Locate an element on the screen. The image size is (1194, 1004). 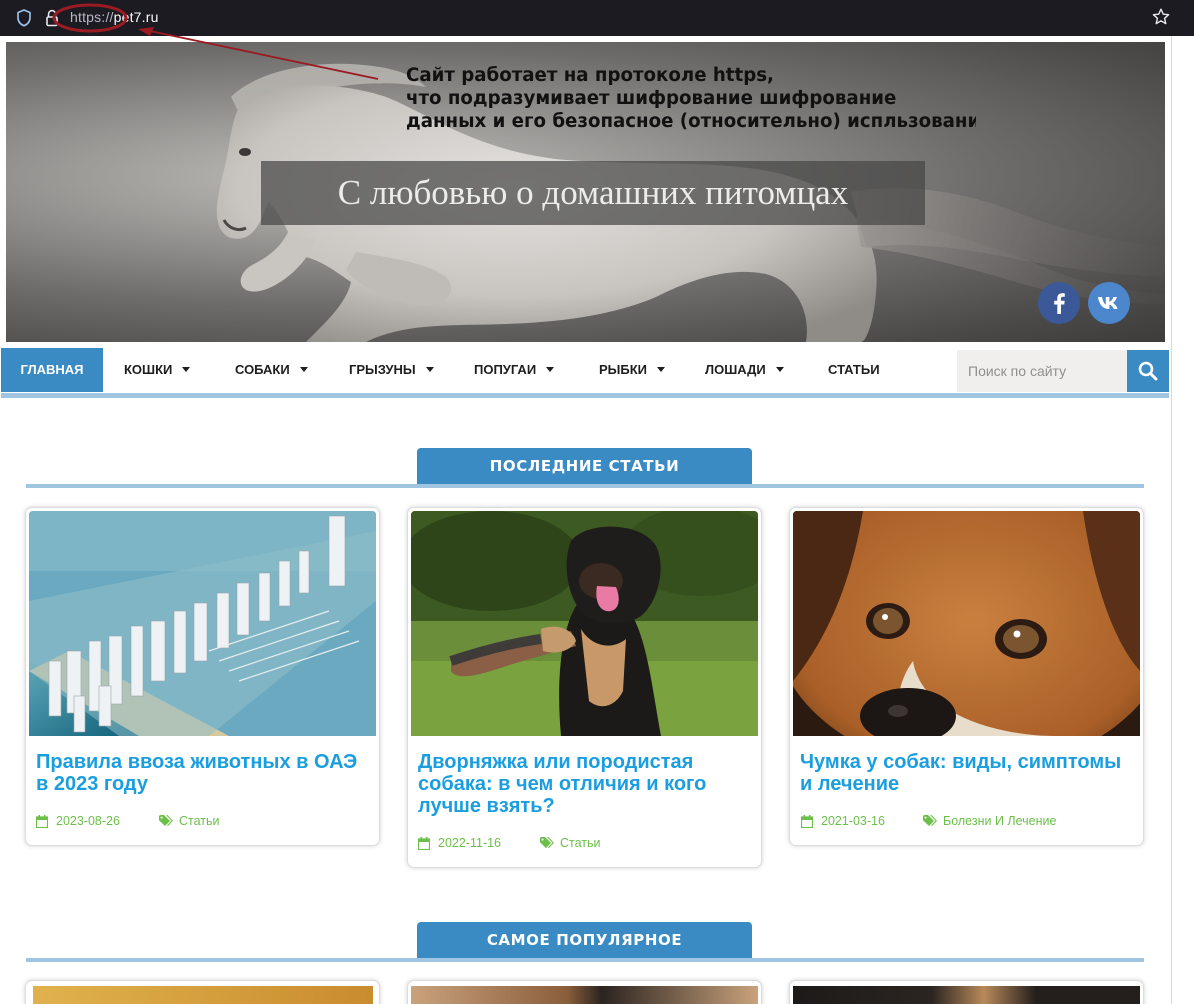
url-host: pet7.ru is located at coordinates (136, 17).